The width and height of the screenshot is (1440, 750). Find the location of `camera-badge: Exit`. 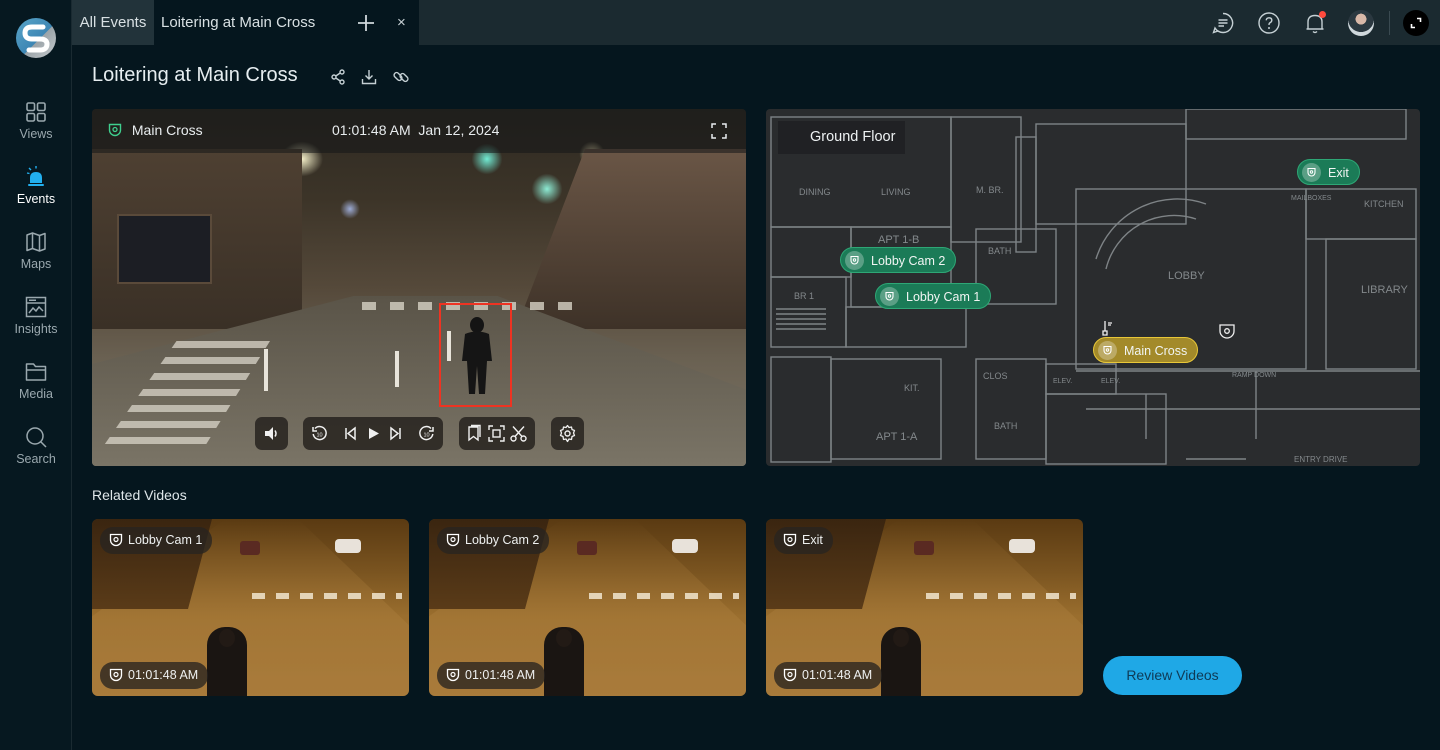

camera-badge: Exit is located at coordinates (803, 540).